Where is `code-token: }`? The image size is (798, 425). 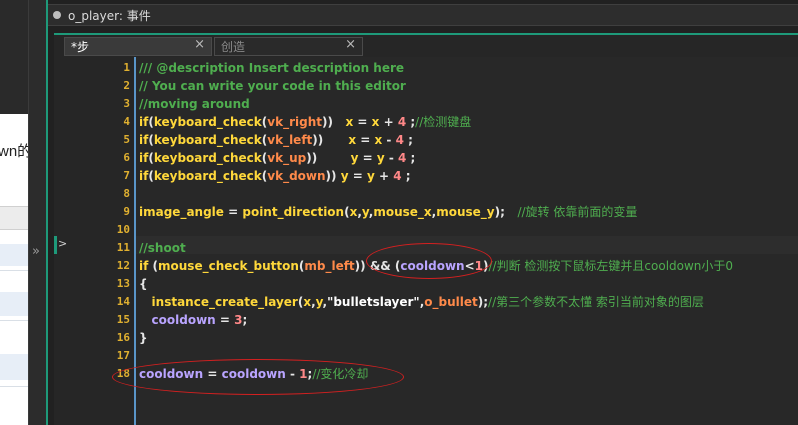 code-token: } is located at coordinates (143, 338).